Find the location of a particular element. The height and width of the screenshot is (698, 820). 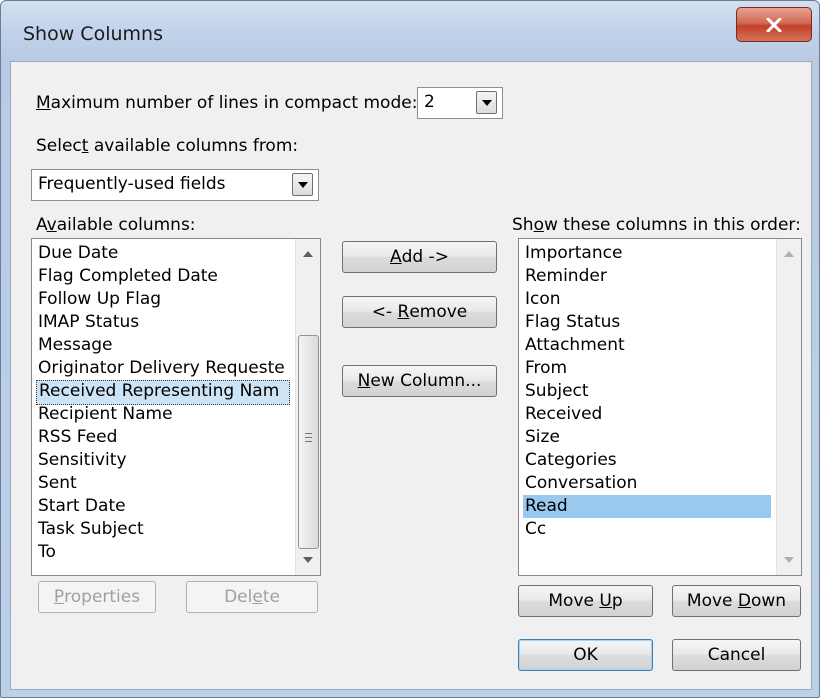

delete-button: Del e te is located at coordinates (252, 597).